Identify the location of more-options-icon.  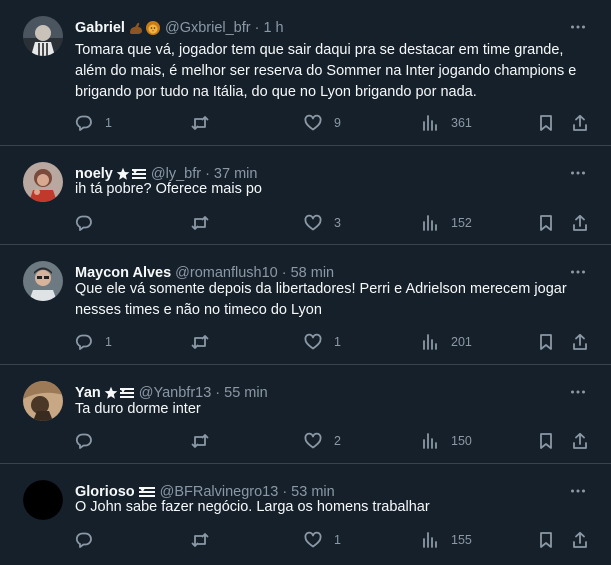
(578, 27).